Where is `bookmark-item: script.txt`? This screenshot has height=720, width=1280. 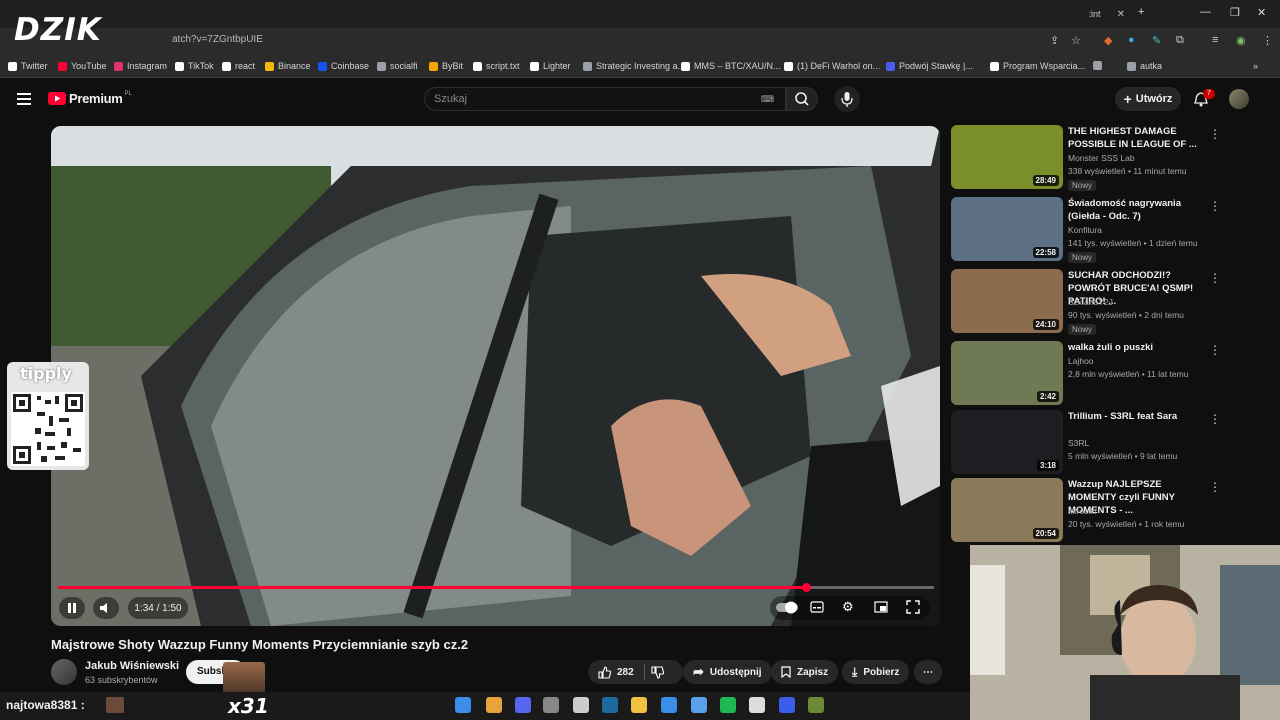 bookmark-item: script.txt is located at coordinates (496, 66).